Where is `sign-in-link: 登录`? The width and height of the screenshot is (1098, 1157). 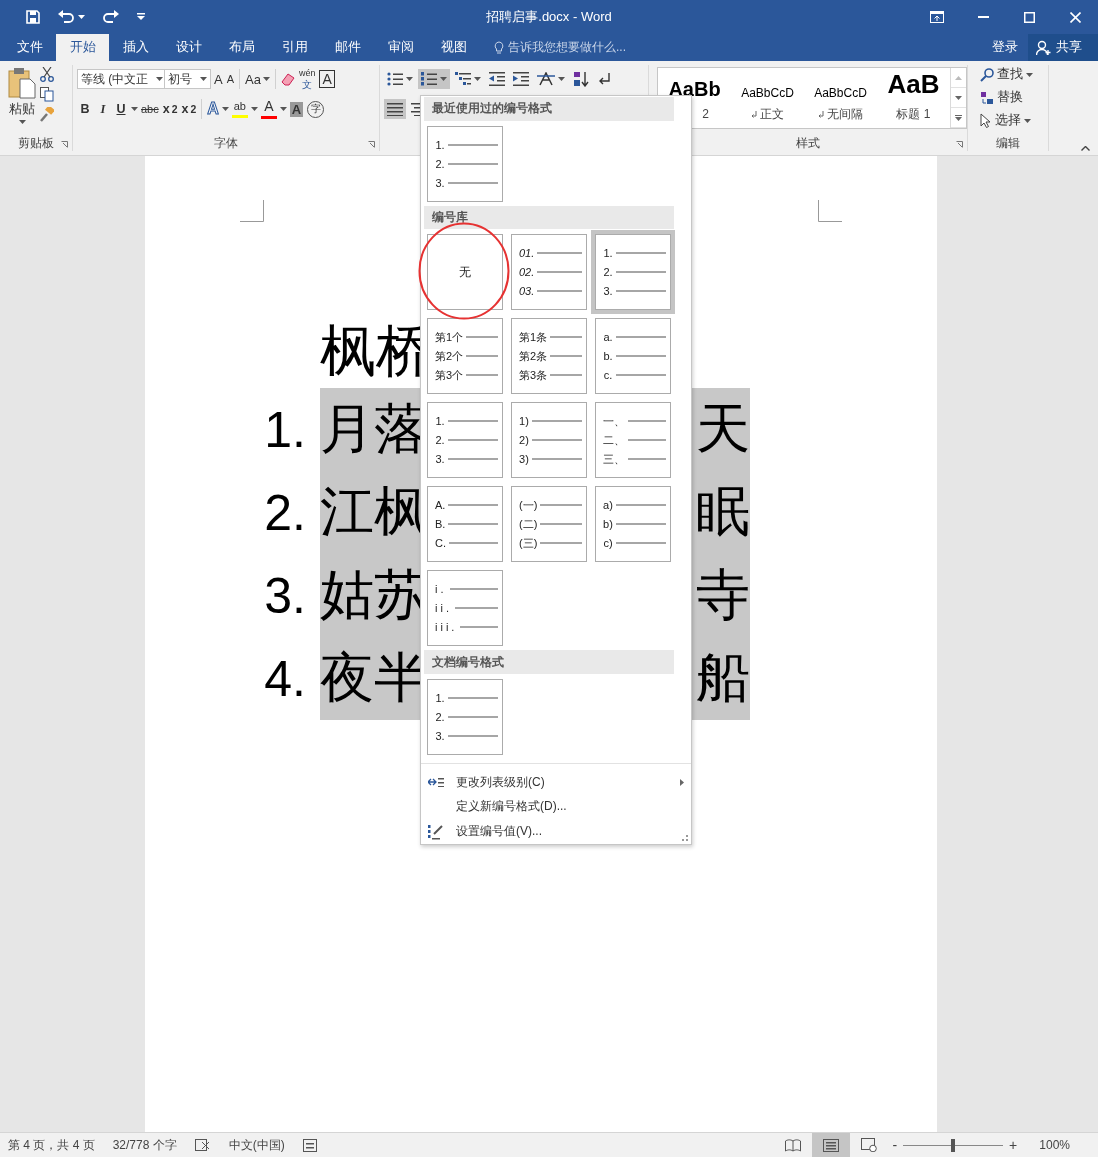 sign-in-link: 登录 is located at coordinates (1005, 47).